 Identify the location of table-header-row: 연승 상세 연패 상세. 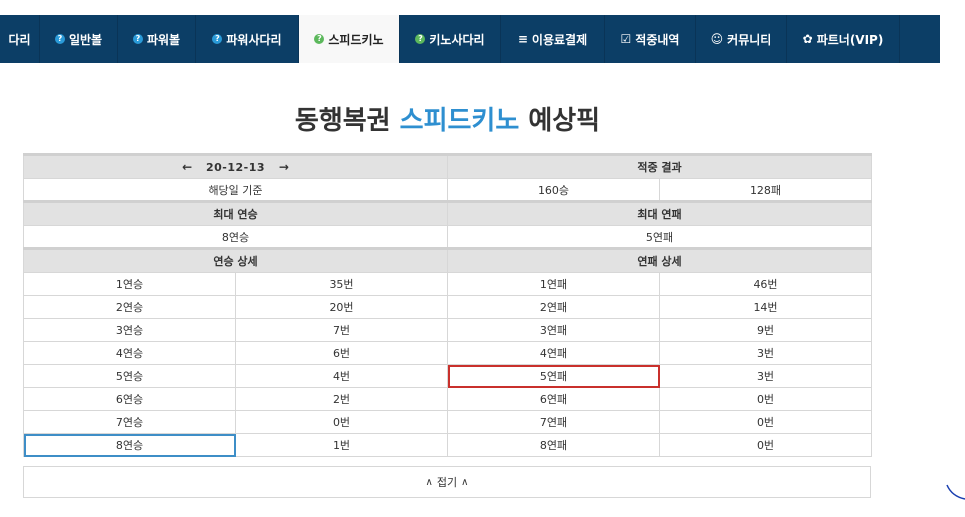
(447, 260).